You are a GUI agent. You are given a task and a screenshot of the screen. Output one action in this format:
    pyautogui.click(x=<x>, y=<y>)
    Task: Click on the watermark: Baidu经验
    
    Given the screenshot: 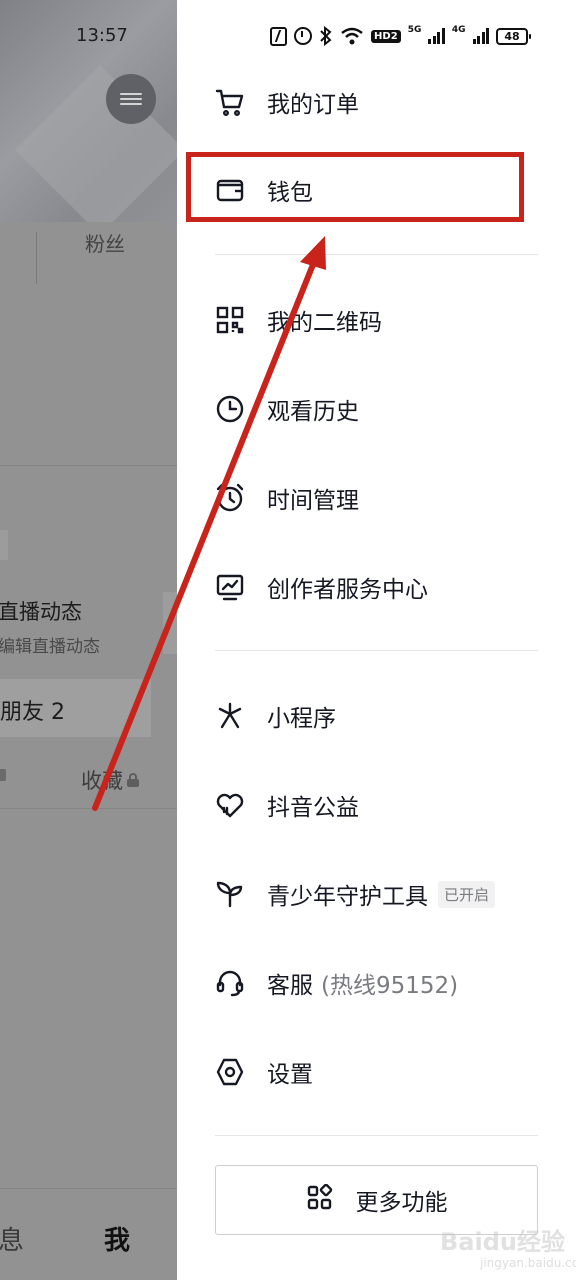 What is the action you would take?
    pyautogui.click(x=502, y=1242)
    